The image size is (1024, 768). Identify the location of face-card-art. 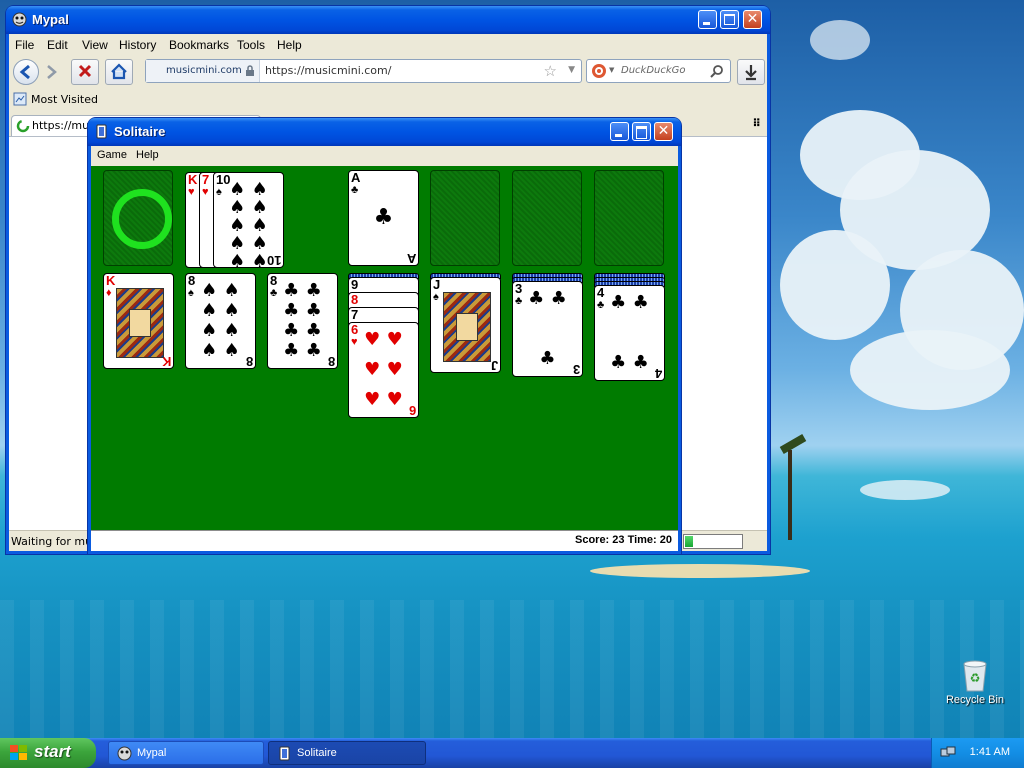
(467, 327).